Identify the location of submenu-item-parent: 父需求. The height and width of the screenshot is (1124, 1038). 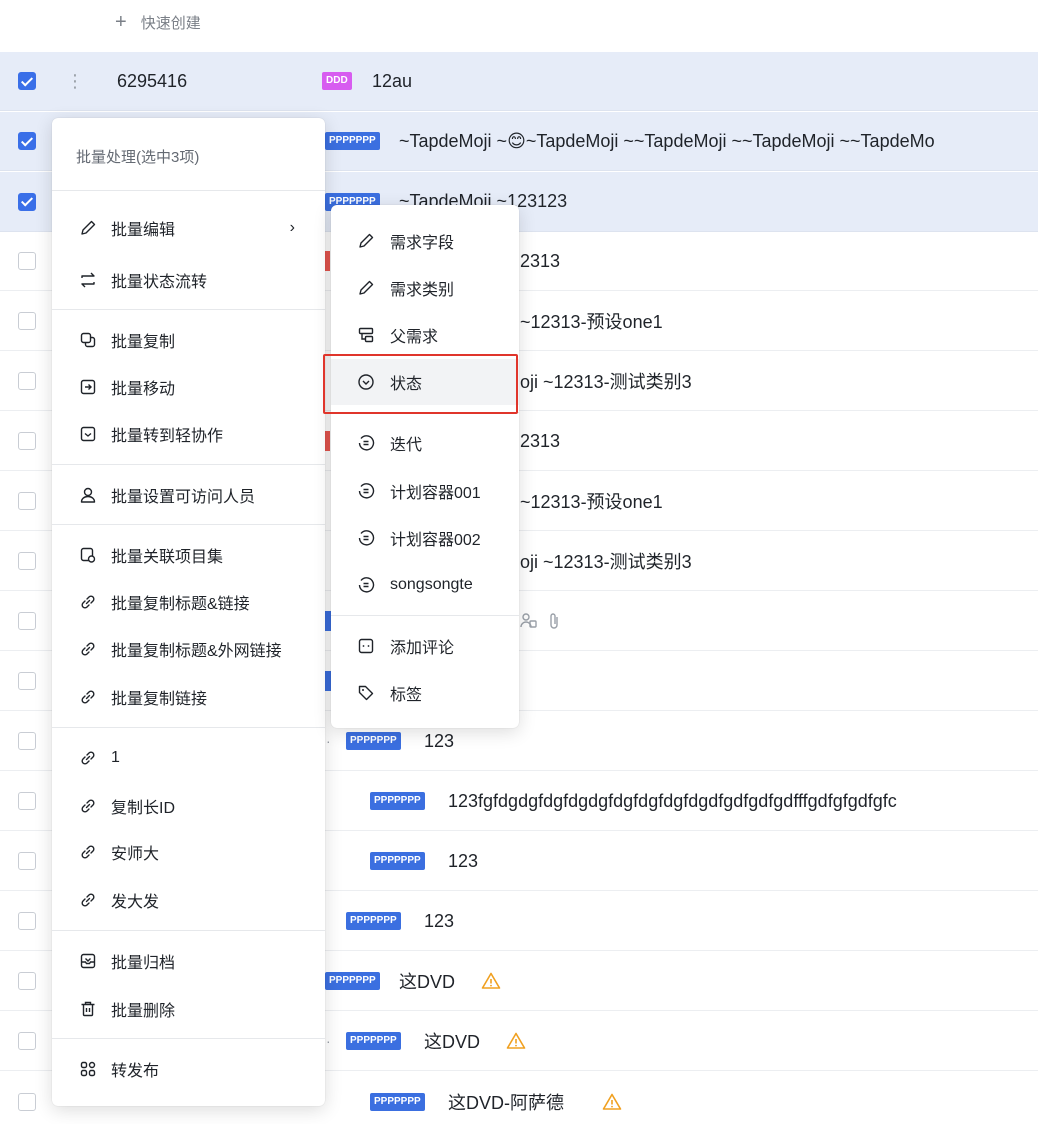
(425, 335).